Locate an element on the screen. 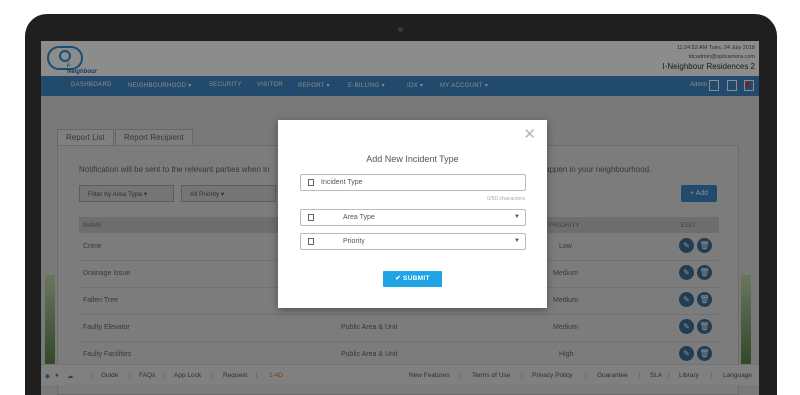  priority-select: Priority ▼ is located at coordinates (413, 241).